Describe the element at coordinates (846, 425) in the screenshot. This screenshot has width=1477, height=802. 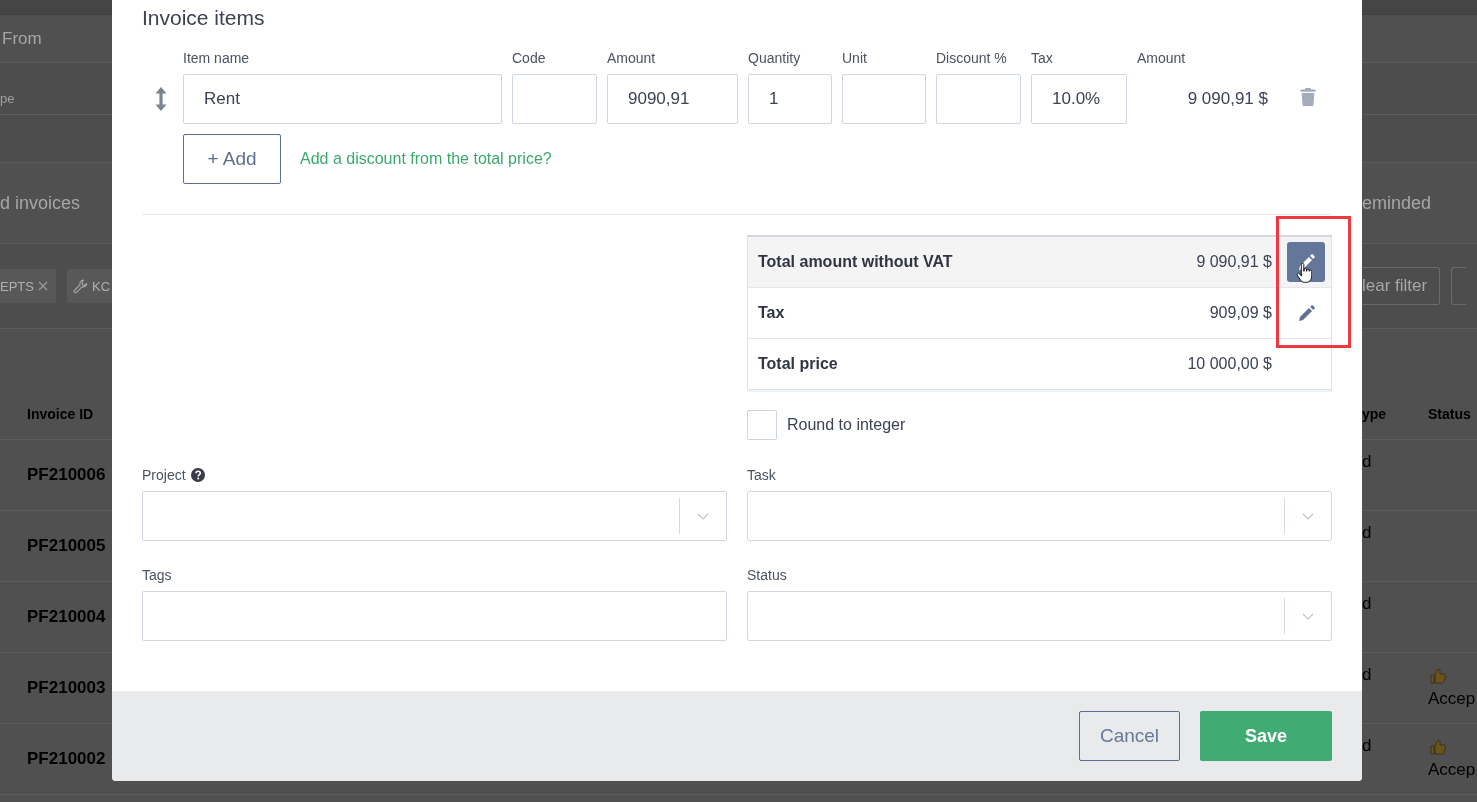
I see `checkbox-label: Round to integer` at that location.